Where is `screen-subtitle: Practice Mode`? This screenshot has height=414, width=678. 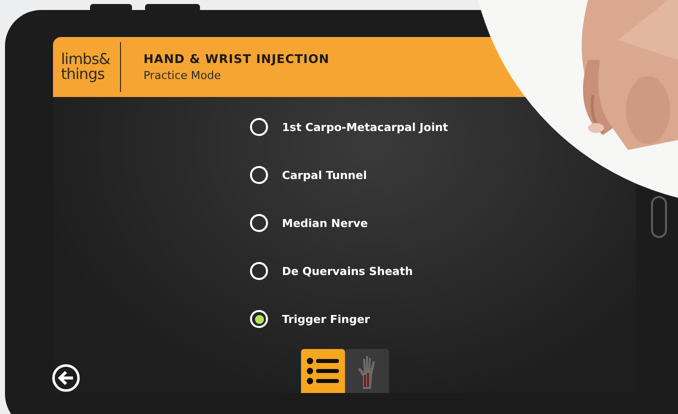
screen-subtitle: Practice Mode is located at coordinates (182, 75).